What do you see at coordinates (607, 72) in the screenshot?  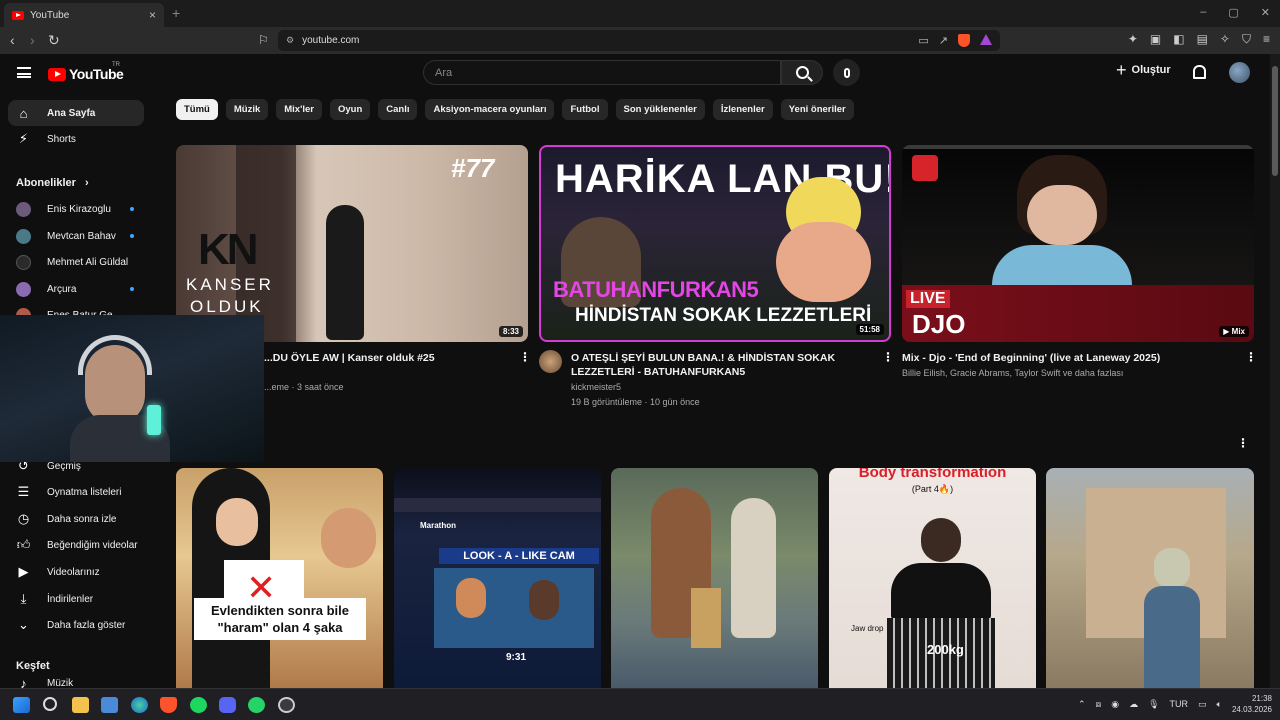 I see `search-input` at bounding box center [607, 72].